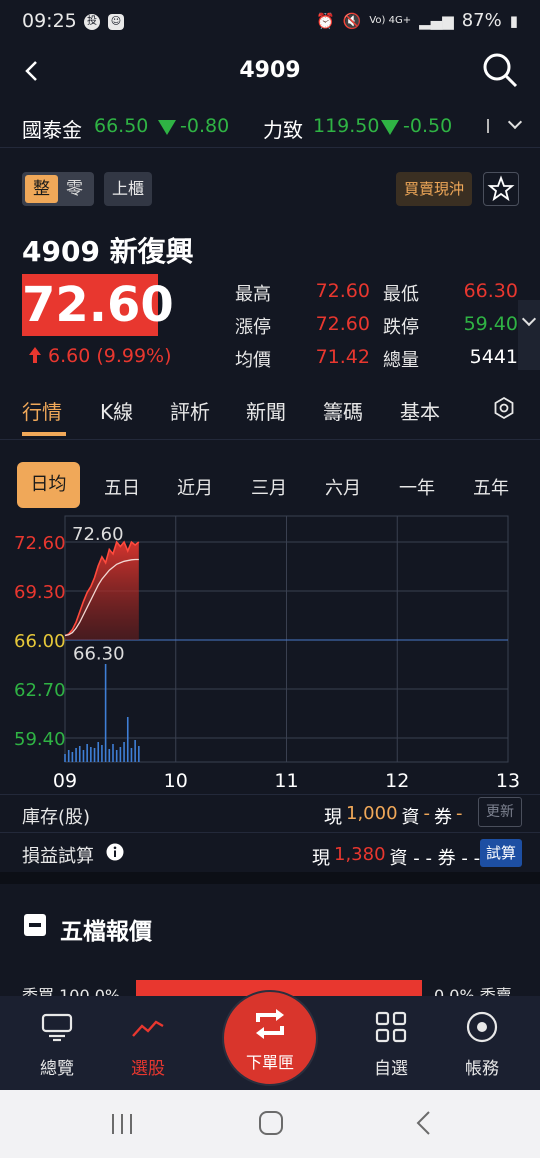 This screenshot has height=1158, width=540. What do you see at coordinates (397, 780) in the screenshot?
I see `x-tick-label: 12` at bounding box center [397, 780].